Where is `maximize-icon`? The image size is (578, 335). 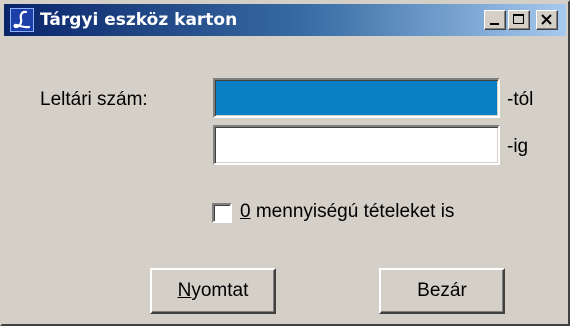
maximize-icon is located at coordinates (518, 19).